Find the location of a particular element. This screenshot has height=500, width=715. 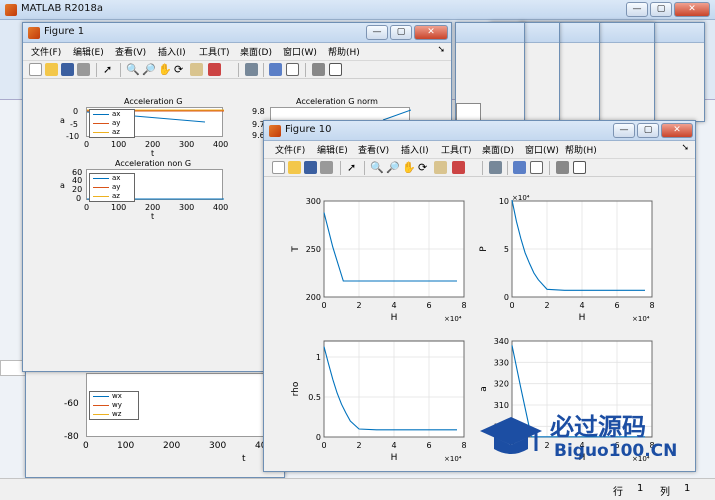

accel-g-xtick-4: 400 is located at coordinates (221, 144).